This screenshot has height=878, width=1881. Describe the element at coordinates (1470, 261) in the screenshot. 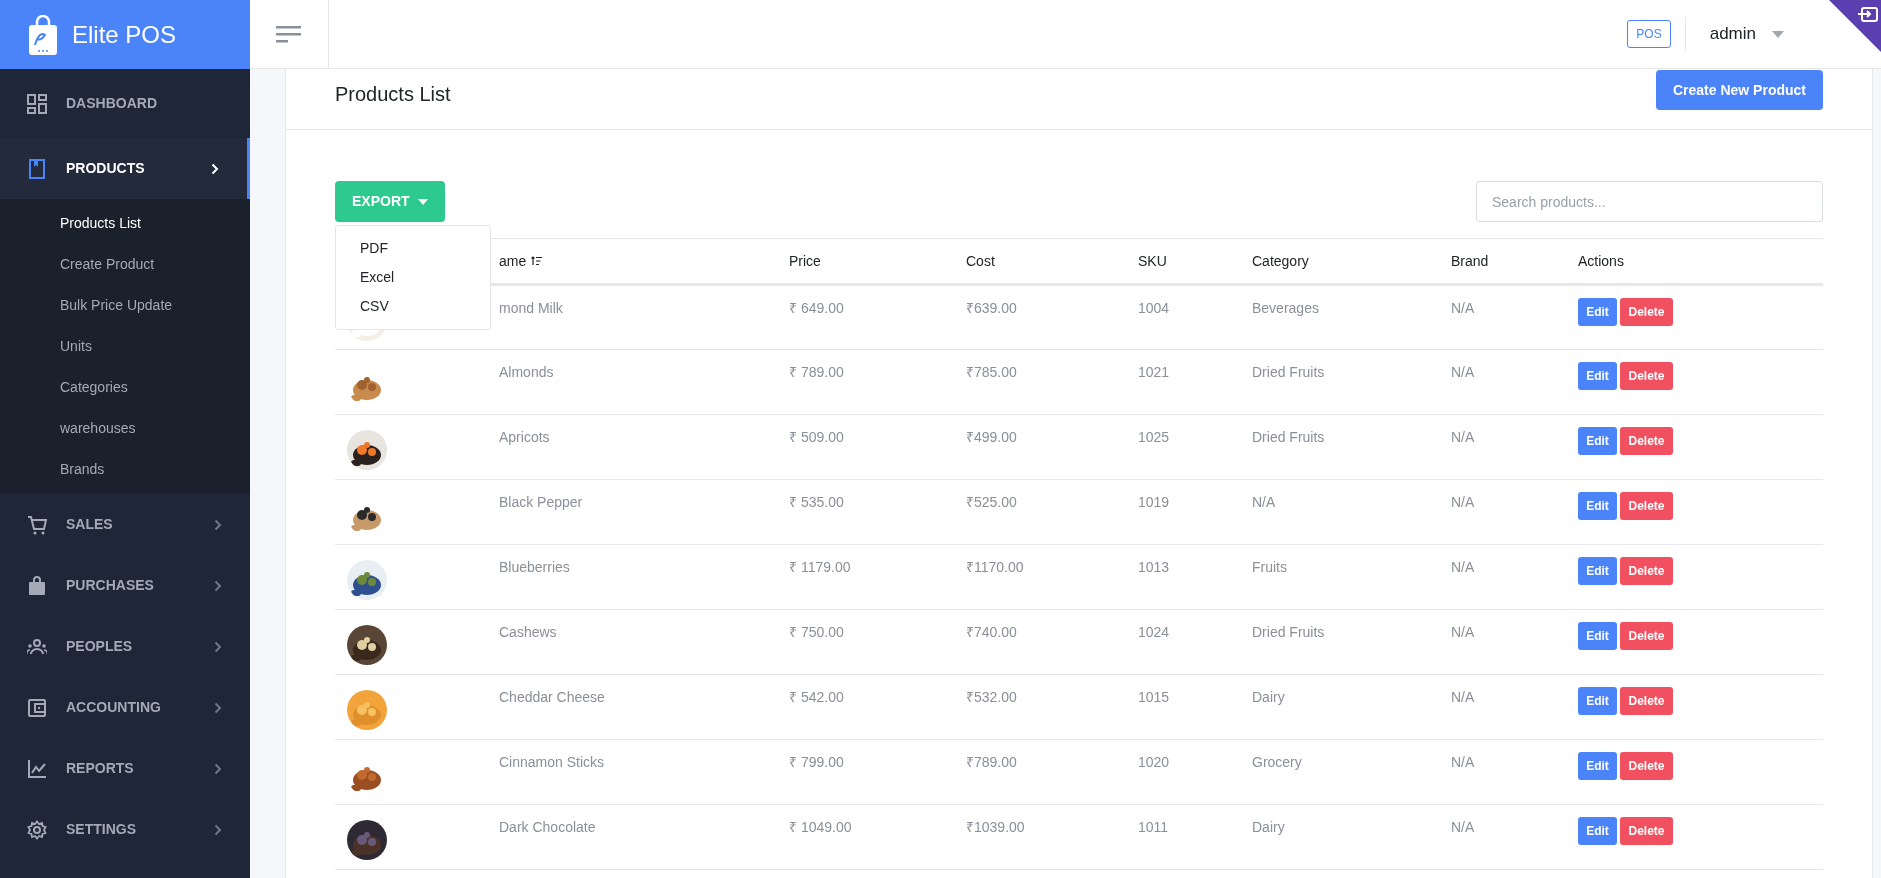

I see `column-header: Brand` at that location.